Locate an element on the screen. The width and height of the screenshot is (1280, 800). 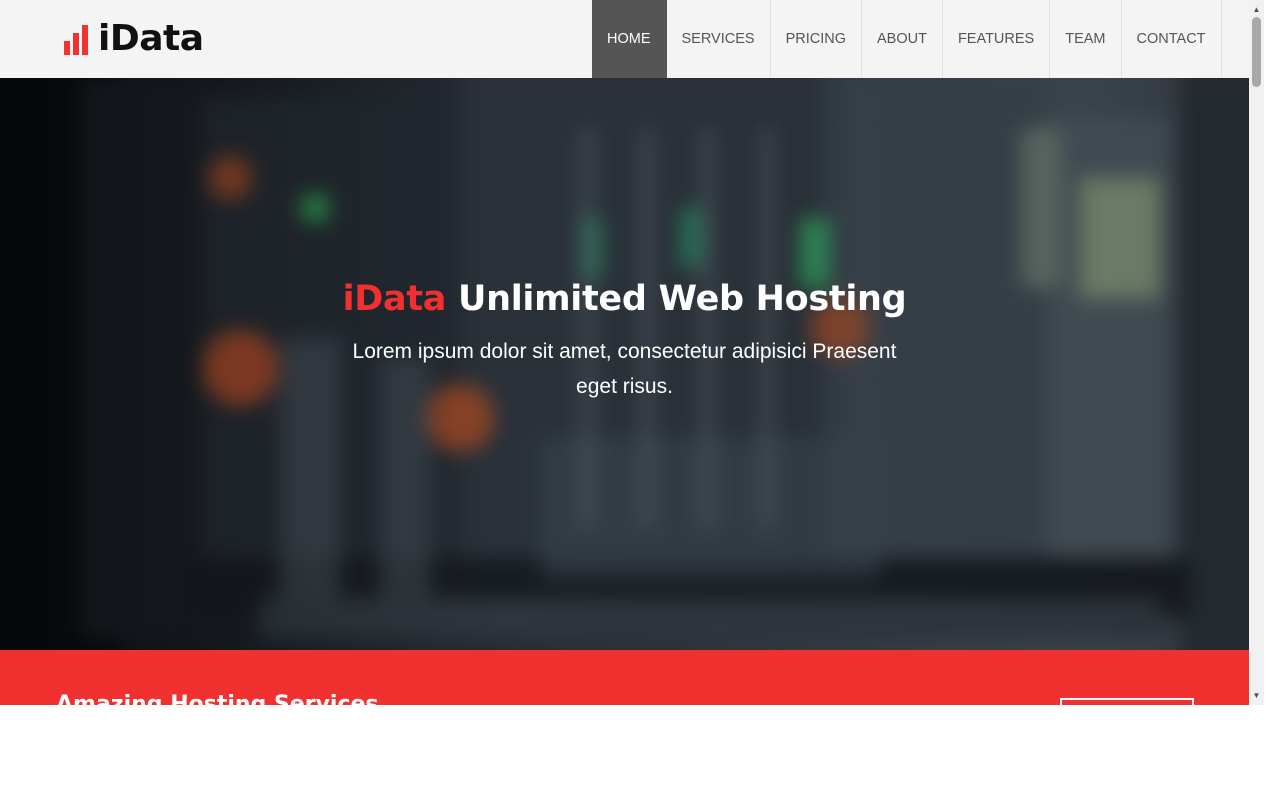
site-logo: iData is located at coordinates (134, 39).